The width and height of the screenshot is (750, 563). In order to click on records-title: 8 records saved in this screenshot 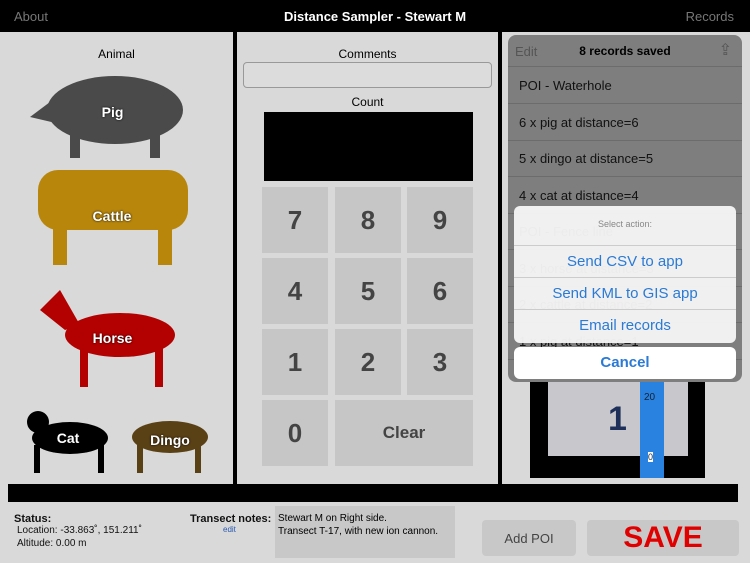, I will do `click(625, 51)`.